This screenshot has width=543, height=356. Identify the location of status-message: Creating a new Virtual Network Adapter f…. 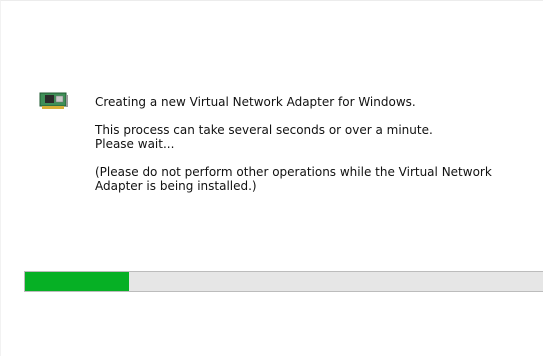
(255, 102).